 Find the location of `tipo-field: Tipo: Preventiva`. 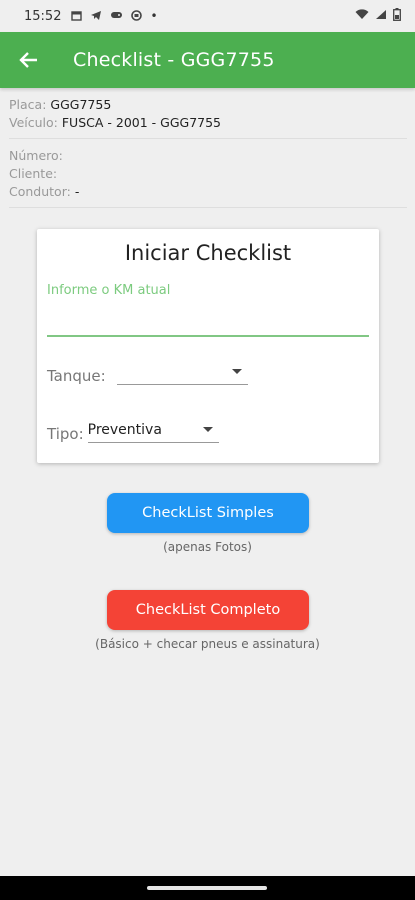

tipo-field: Tipo: Preventiva is located at coordinates (133, 430).